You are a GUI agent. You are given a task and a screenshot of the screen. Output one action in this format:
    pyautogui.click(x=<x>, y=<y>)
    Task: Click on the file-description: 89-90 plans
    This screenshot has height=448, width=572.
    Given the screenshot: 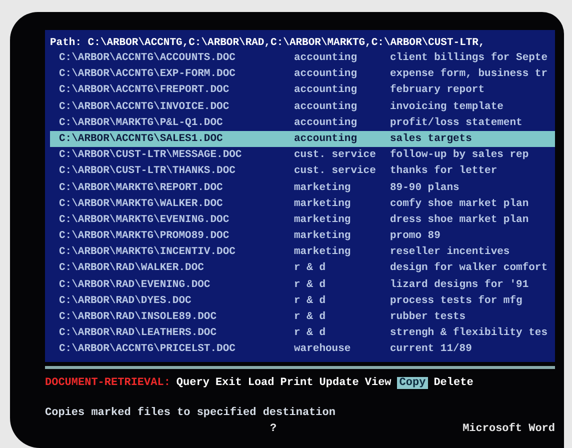 What is the action you would take?
    pyautogui.click(x=425, y=188)
    